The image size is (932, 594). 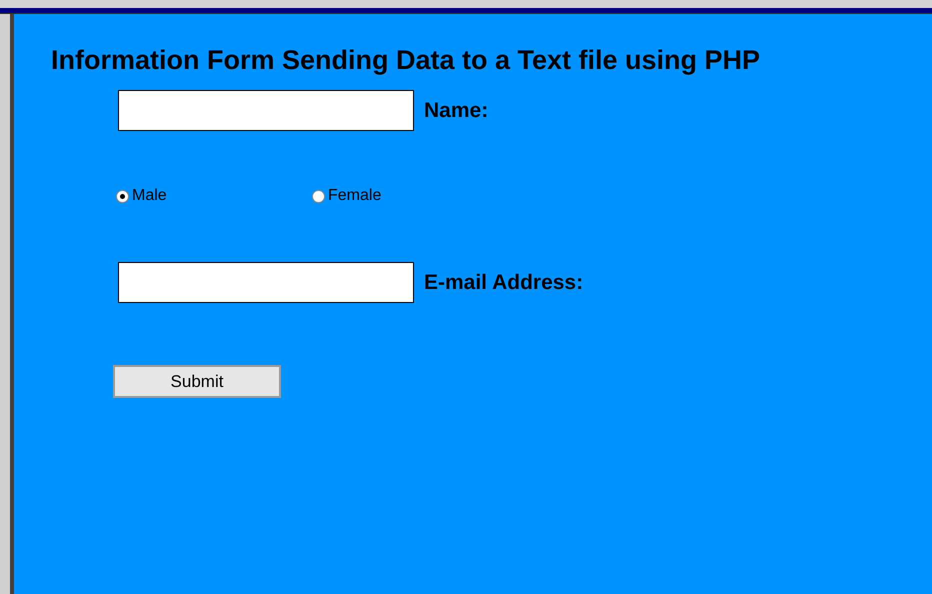 I want to click on radio-label: Male, so click(x=149, y=196).